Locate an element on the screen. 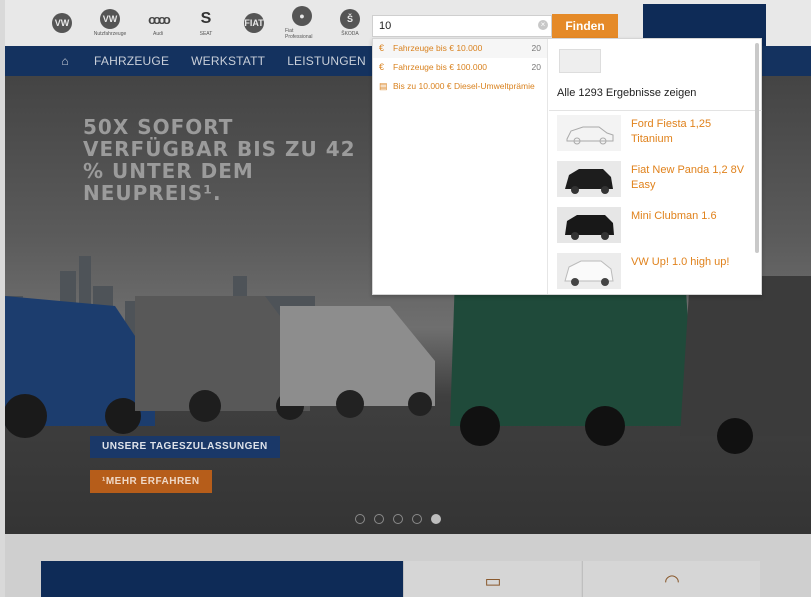 The width and height of the screenshot is (811, 597). tageszulassungen-button: UNSERE TAGESZULASSUNGEN is located at coordinates (185, 447).